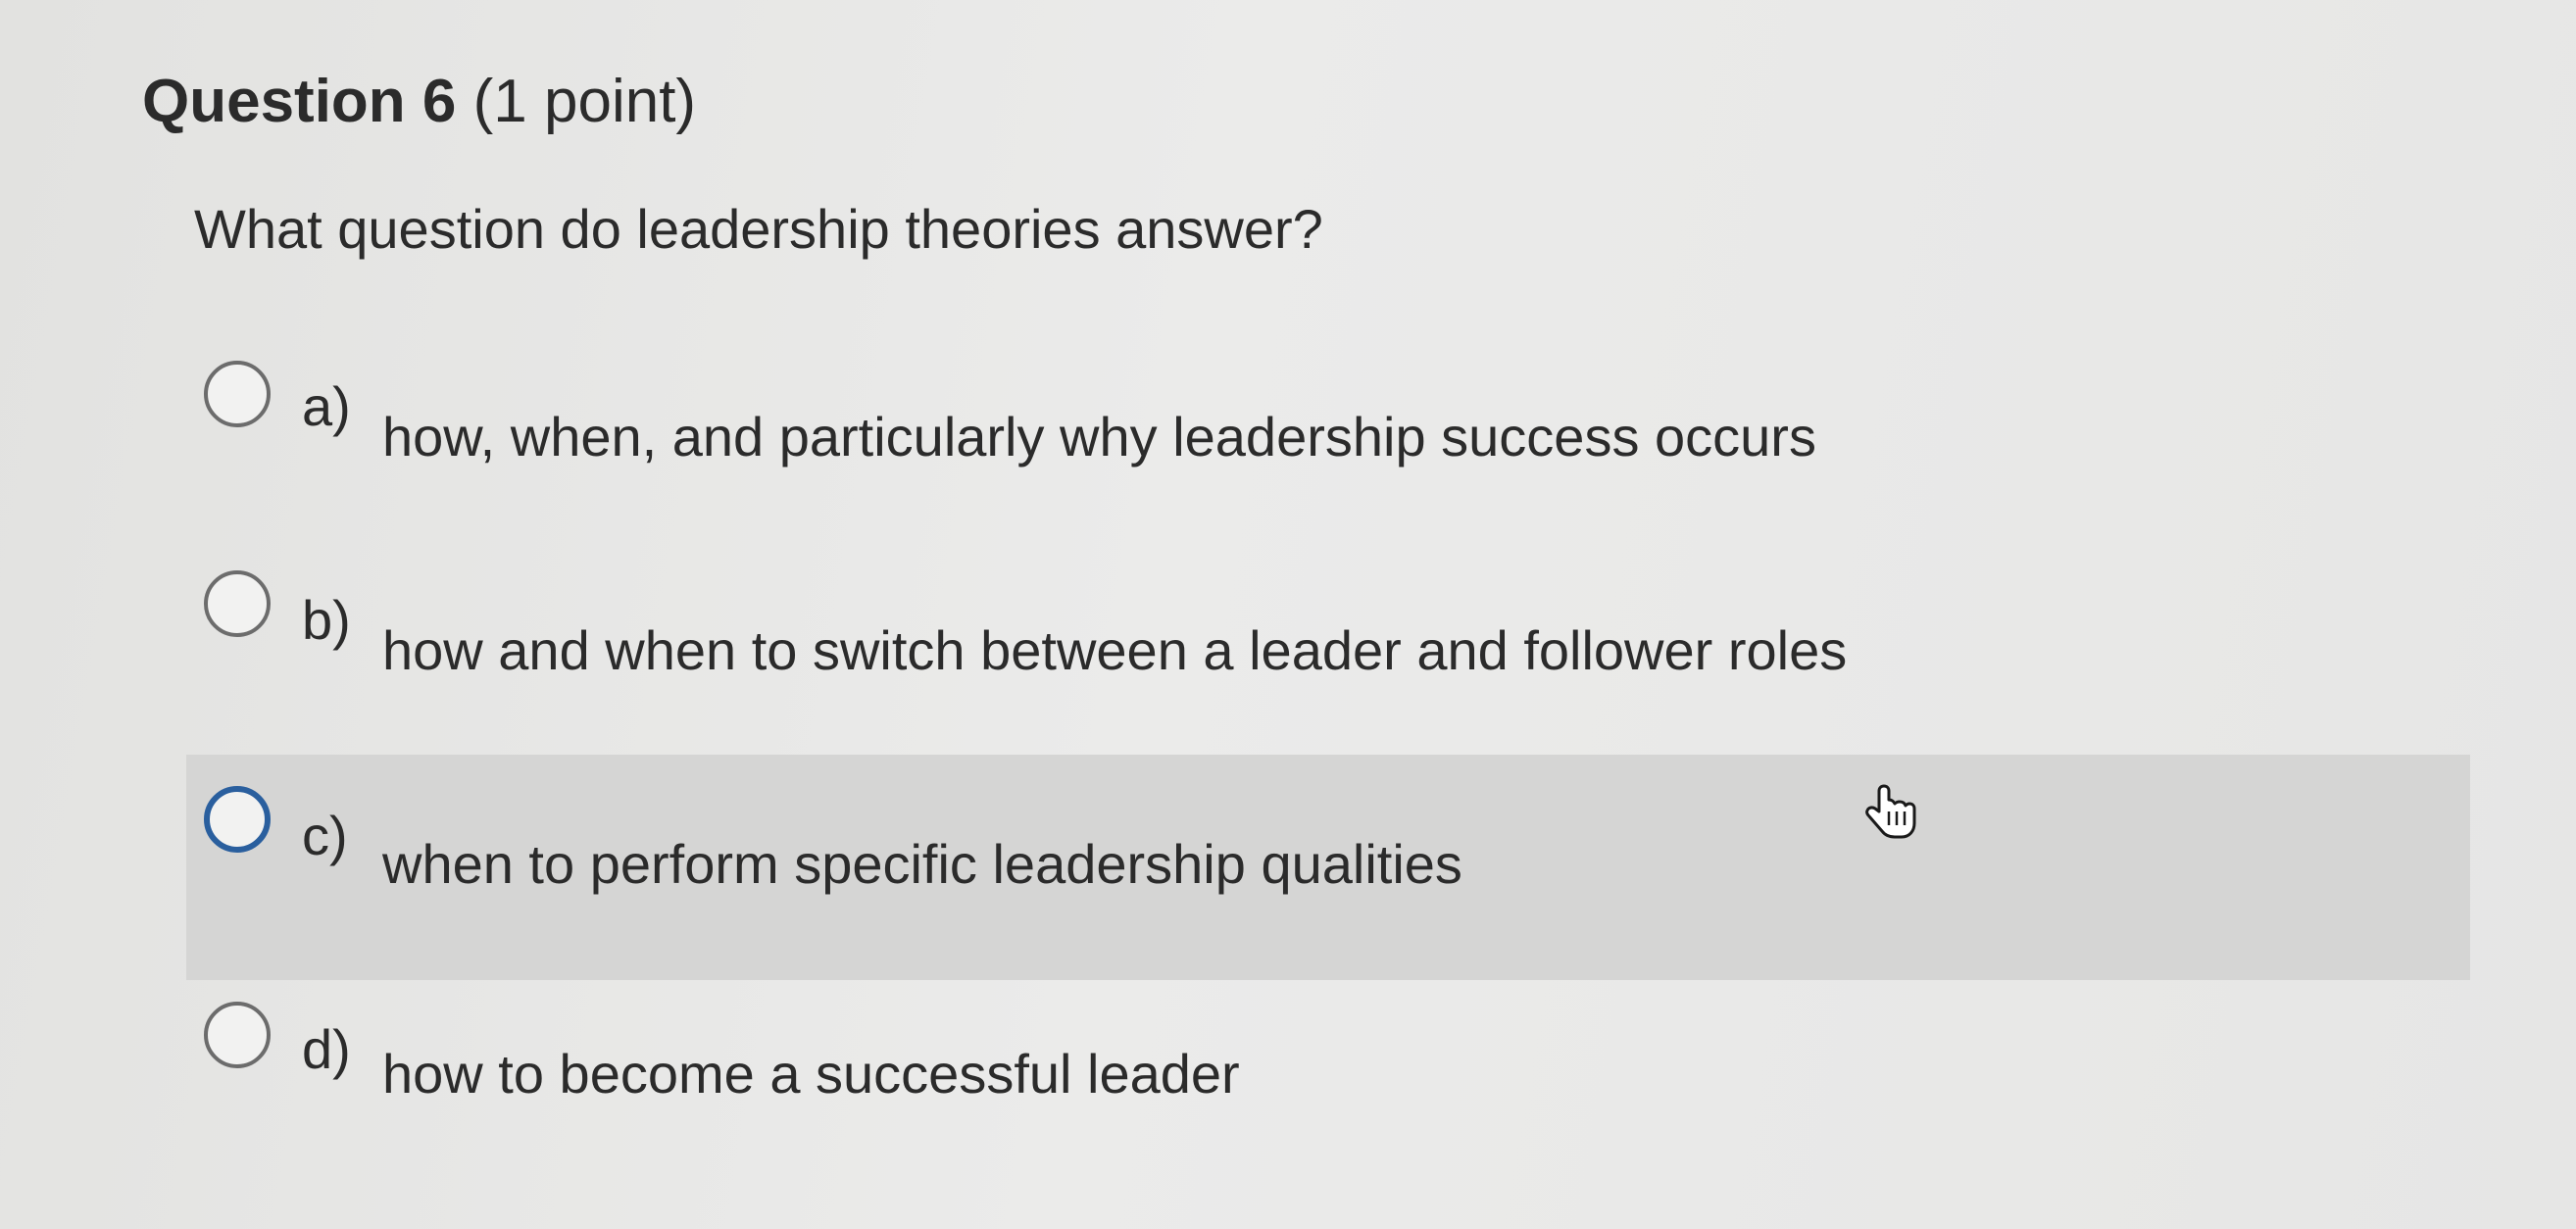 The width and height of the screenshot is (2576, 1229). What do you see at coordinates (299, 102) in the screenshot?
I see `question-number: Question 6` at bounding box center [299, 102].